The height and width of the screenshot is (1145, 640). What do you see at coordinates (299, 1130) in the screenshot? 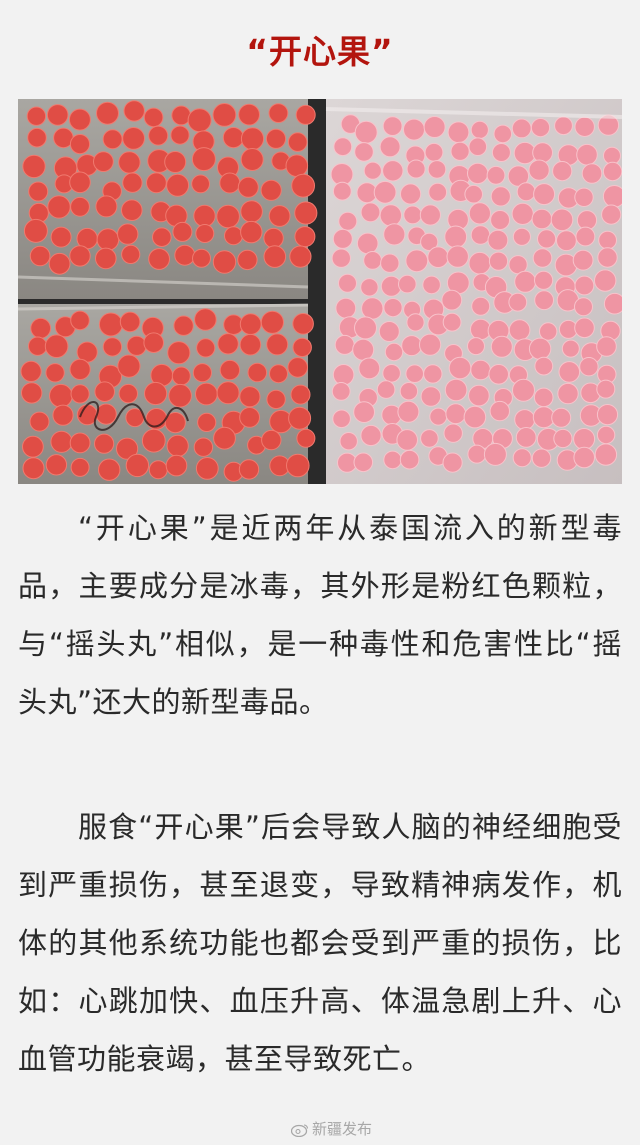
I see `weibo-logo-icon` at bounding box center [299, 1130].